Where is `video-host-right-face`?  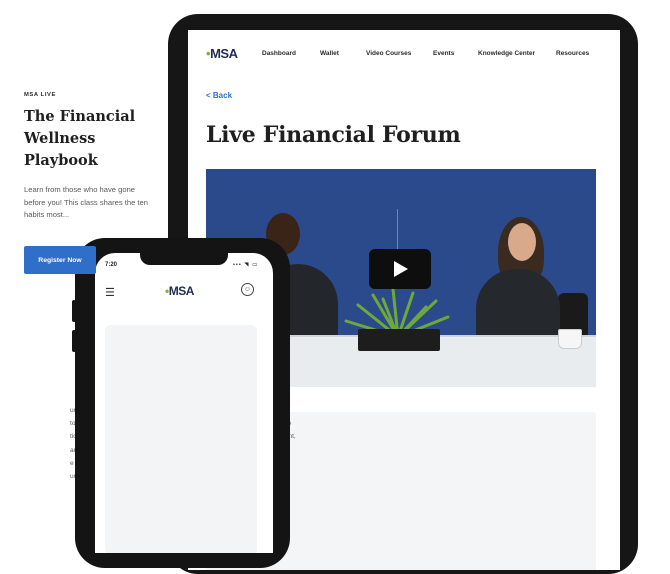 video-host-right-face is located at coordinates (522, 242).